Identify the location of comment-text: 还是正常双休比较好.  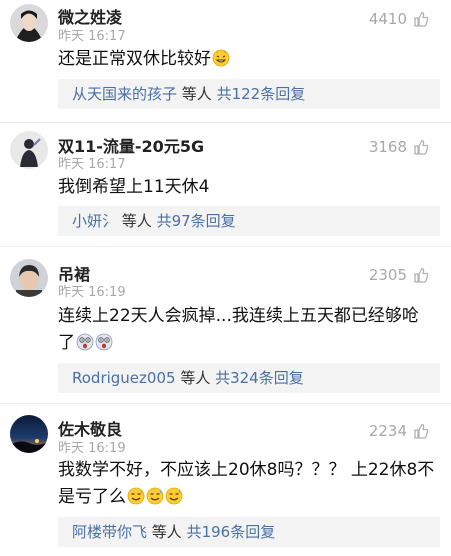
(248, 59).